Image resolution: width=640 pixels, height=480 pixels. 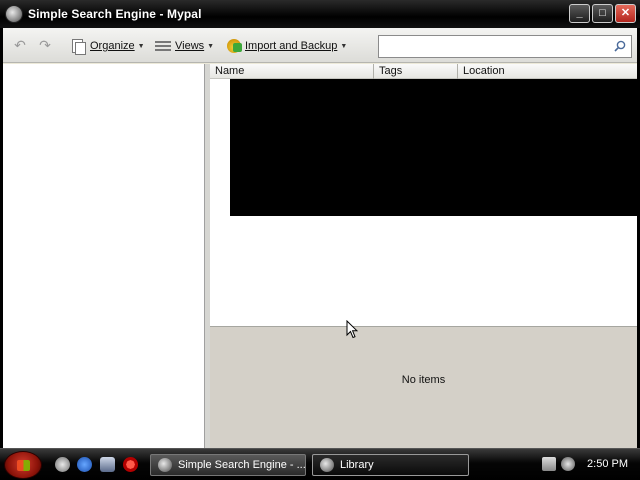 I want to click on search-box, so click(x=505, y=46).